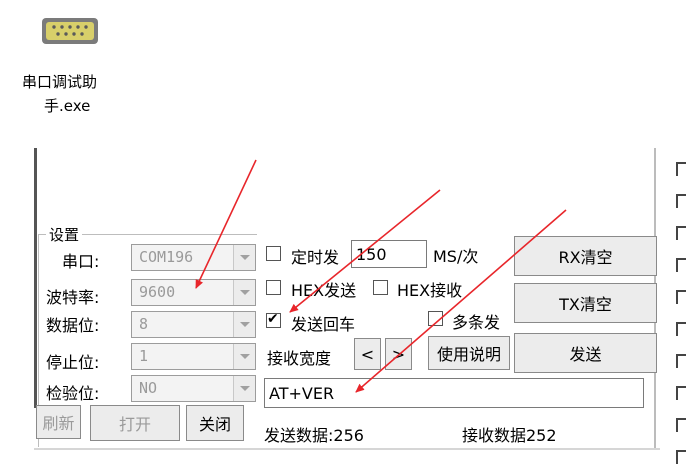  Describe the element at coordinates (509, 435) in the screenshot. I see `received-count: 接收数据252` at that location.